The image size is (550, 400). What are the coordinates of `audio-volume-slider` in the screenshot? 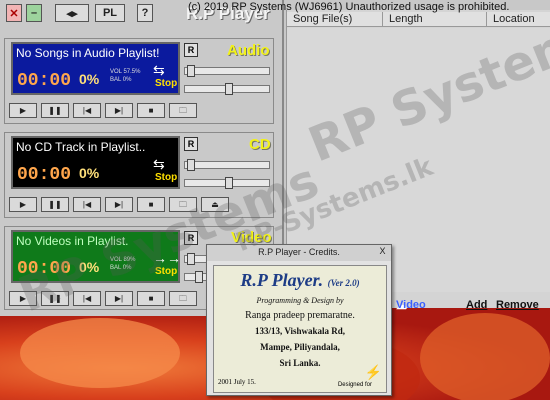 It's located at (227, 71).